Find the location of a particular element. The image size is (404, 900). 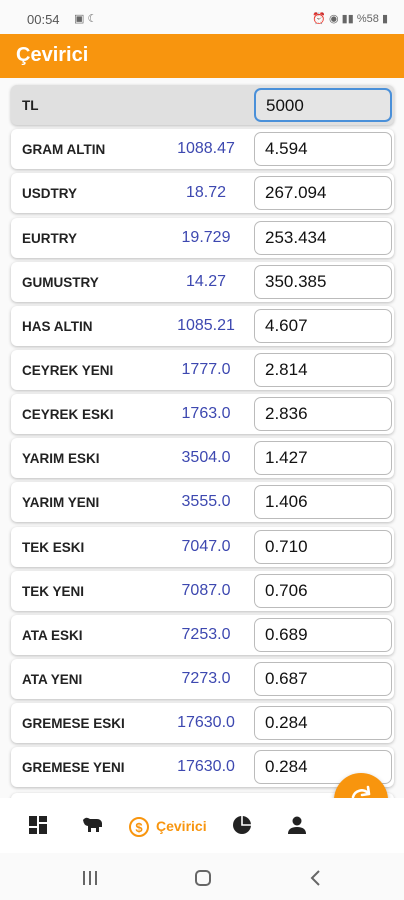

currency-rate: 1088.47 is located at coordinates (206, 148).